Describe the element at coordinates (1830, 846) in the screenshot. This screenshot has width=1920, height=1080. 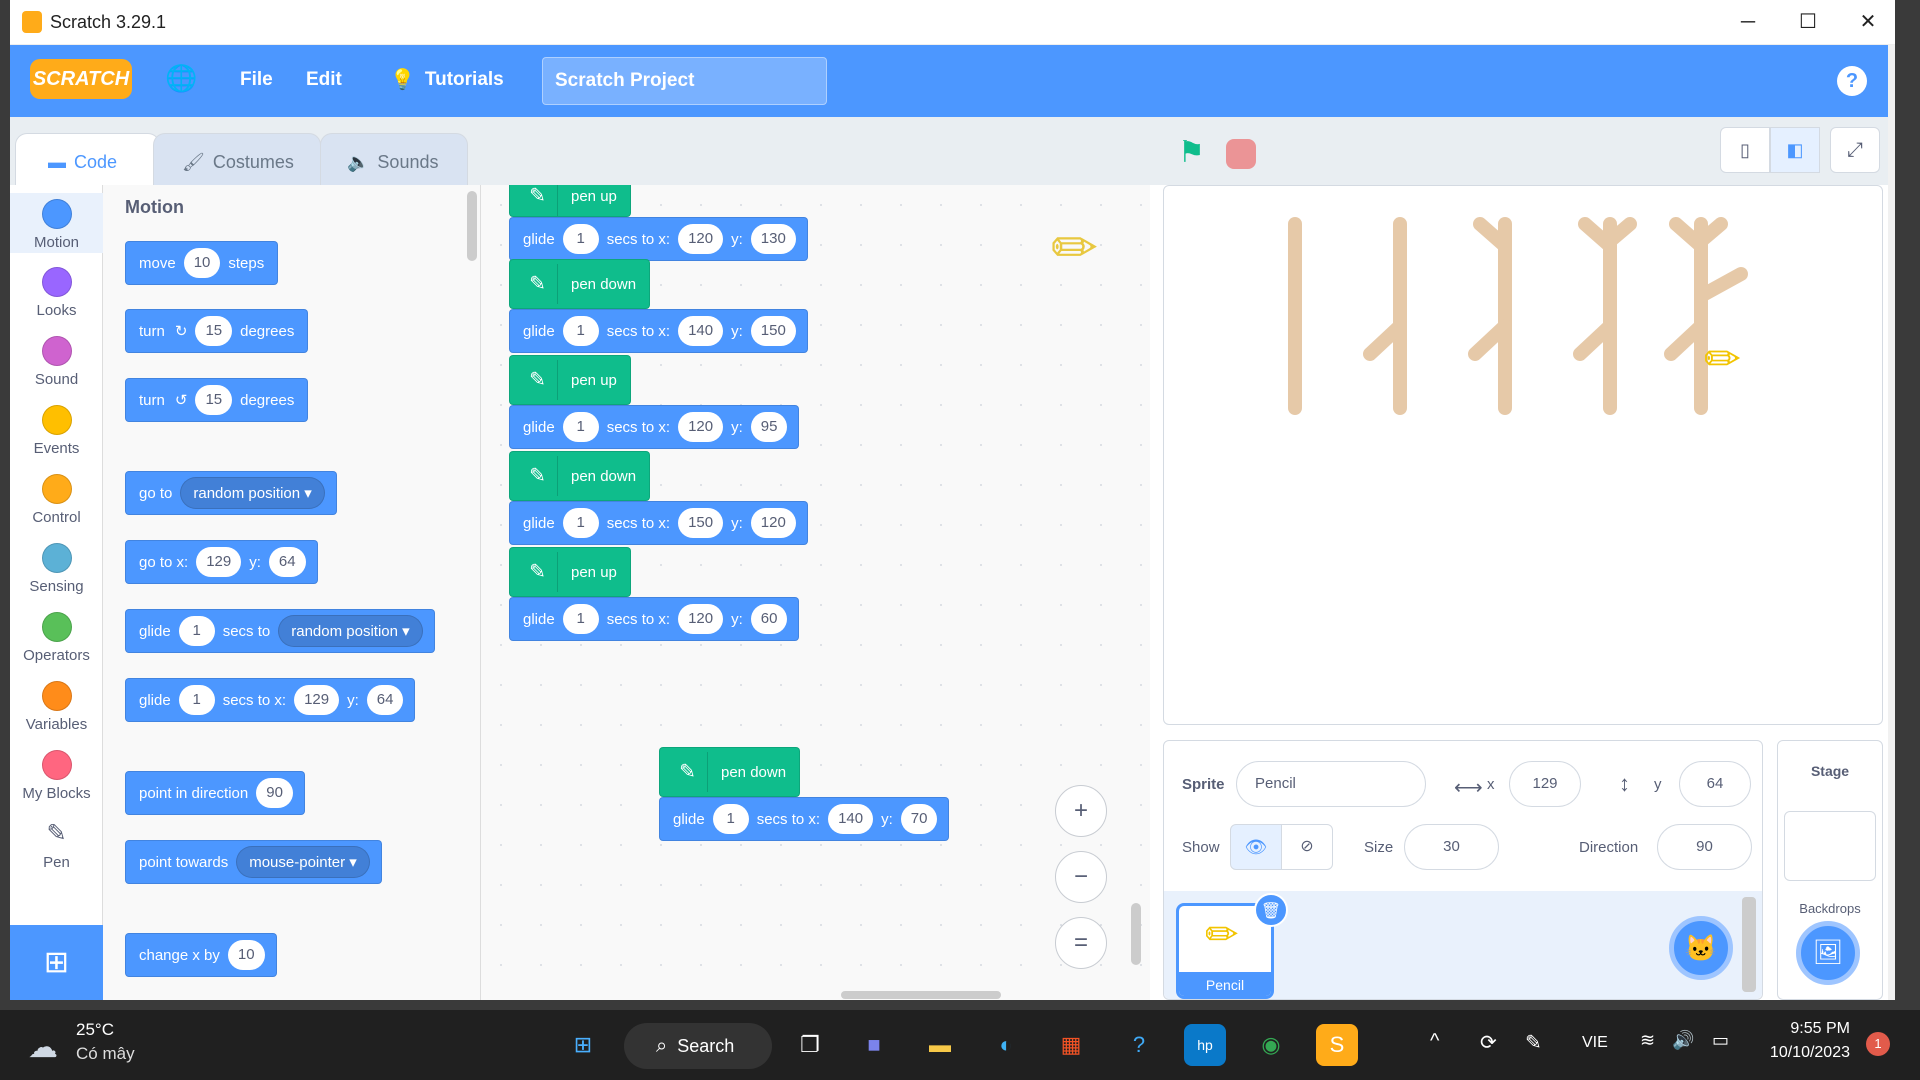
I see `stage-thumbnail` at that location.